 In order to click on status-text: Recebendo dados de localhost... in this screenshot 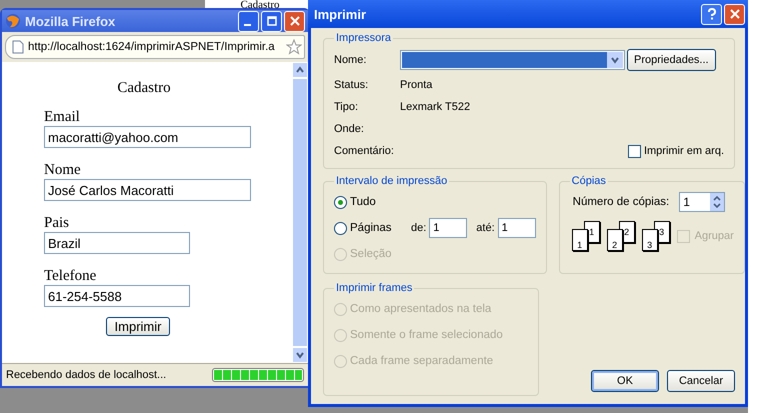, I will do `click(86, 375)`.